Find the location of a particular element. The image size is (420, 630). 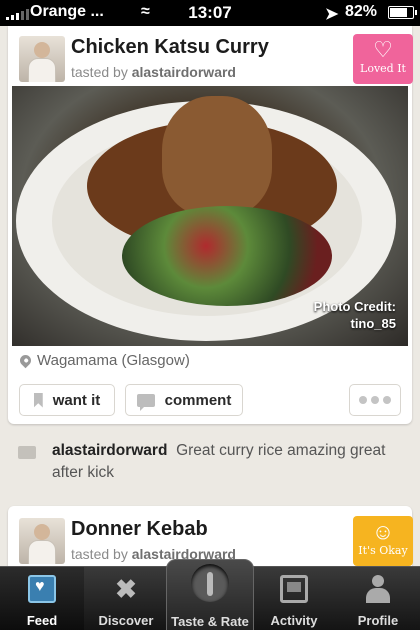

tab-feed: Feed is located at coordinates (42, 598).